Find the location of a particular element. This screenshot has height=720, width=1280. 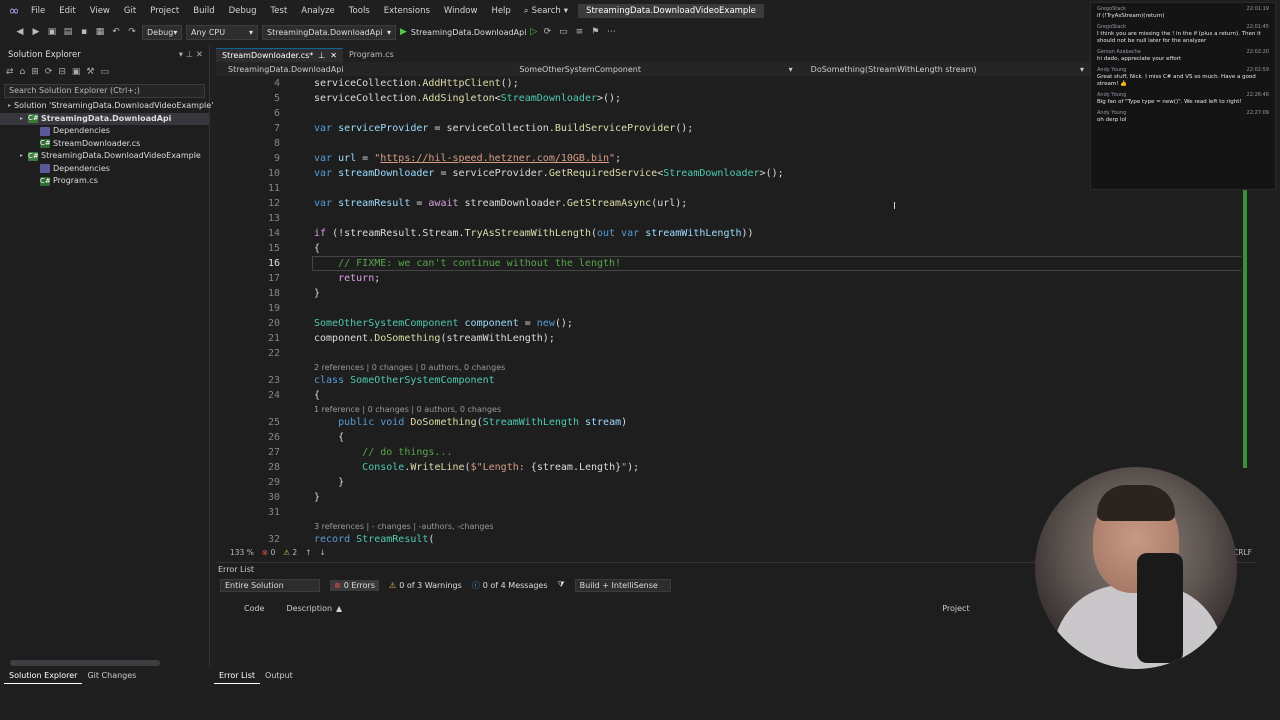

code-line: 18} is located at coordinates (731, 293).